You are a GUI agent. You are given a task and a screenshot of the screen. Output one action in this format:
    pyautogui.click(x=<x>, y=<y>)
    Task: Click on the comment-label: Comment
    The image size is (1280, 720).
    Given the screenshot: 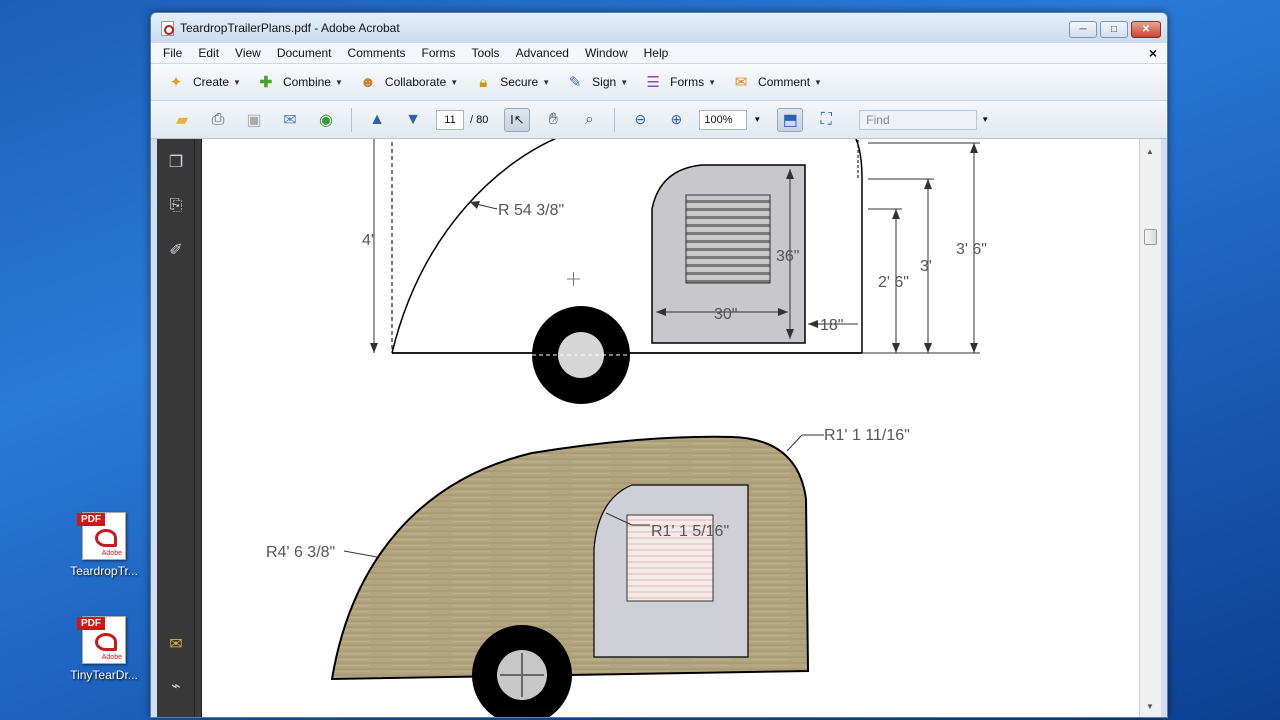 What is the action you would take?
    pyautogui.click(x=784, y=82)
    